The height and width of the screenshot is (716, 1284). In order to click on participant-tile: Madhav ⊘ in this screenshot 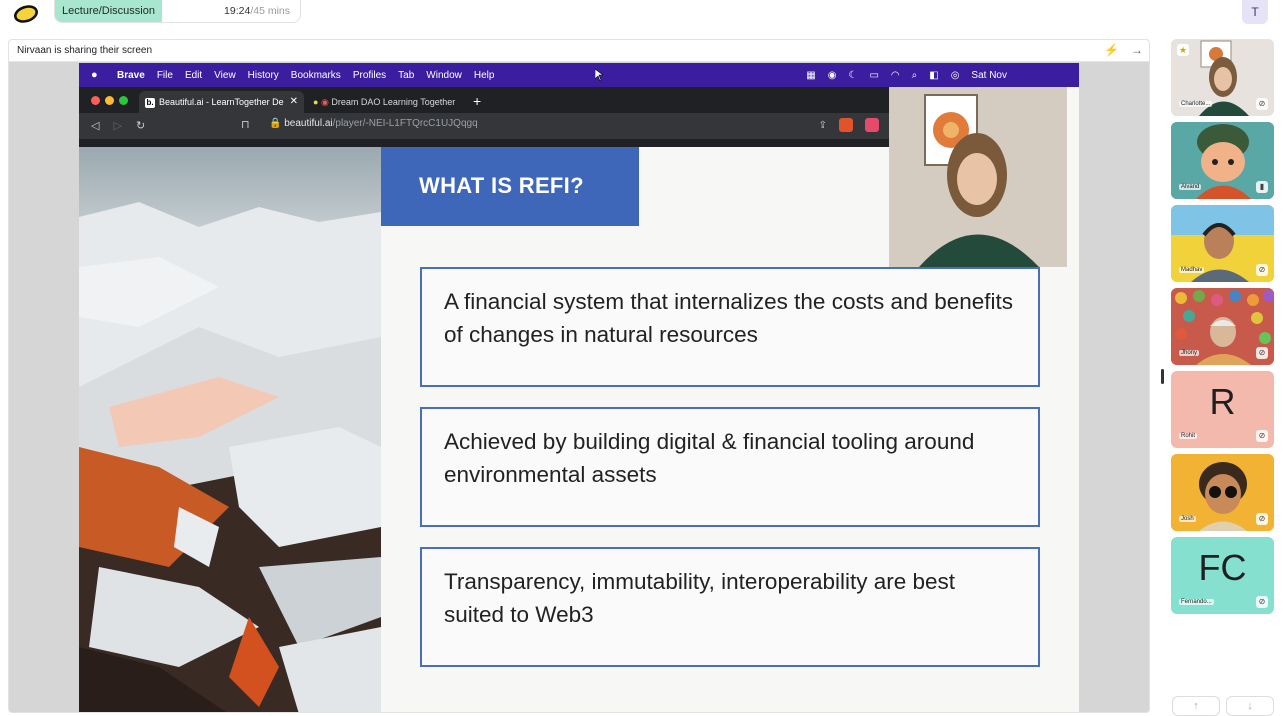, I will do `click(1222, 243)`.